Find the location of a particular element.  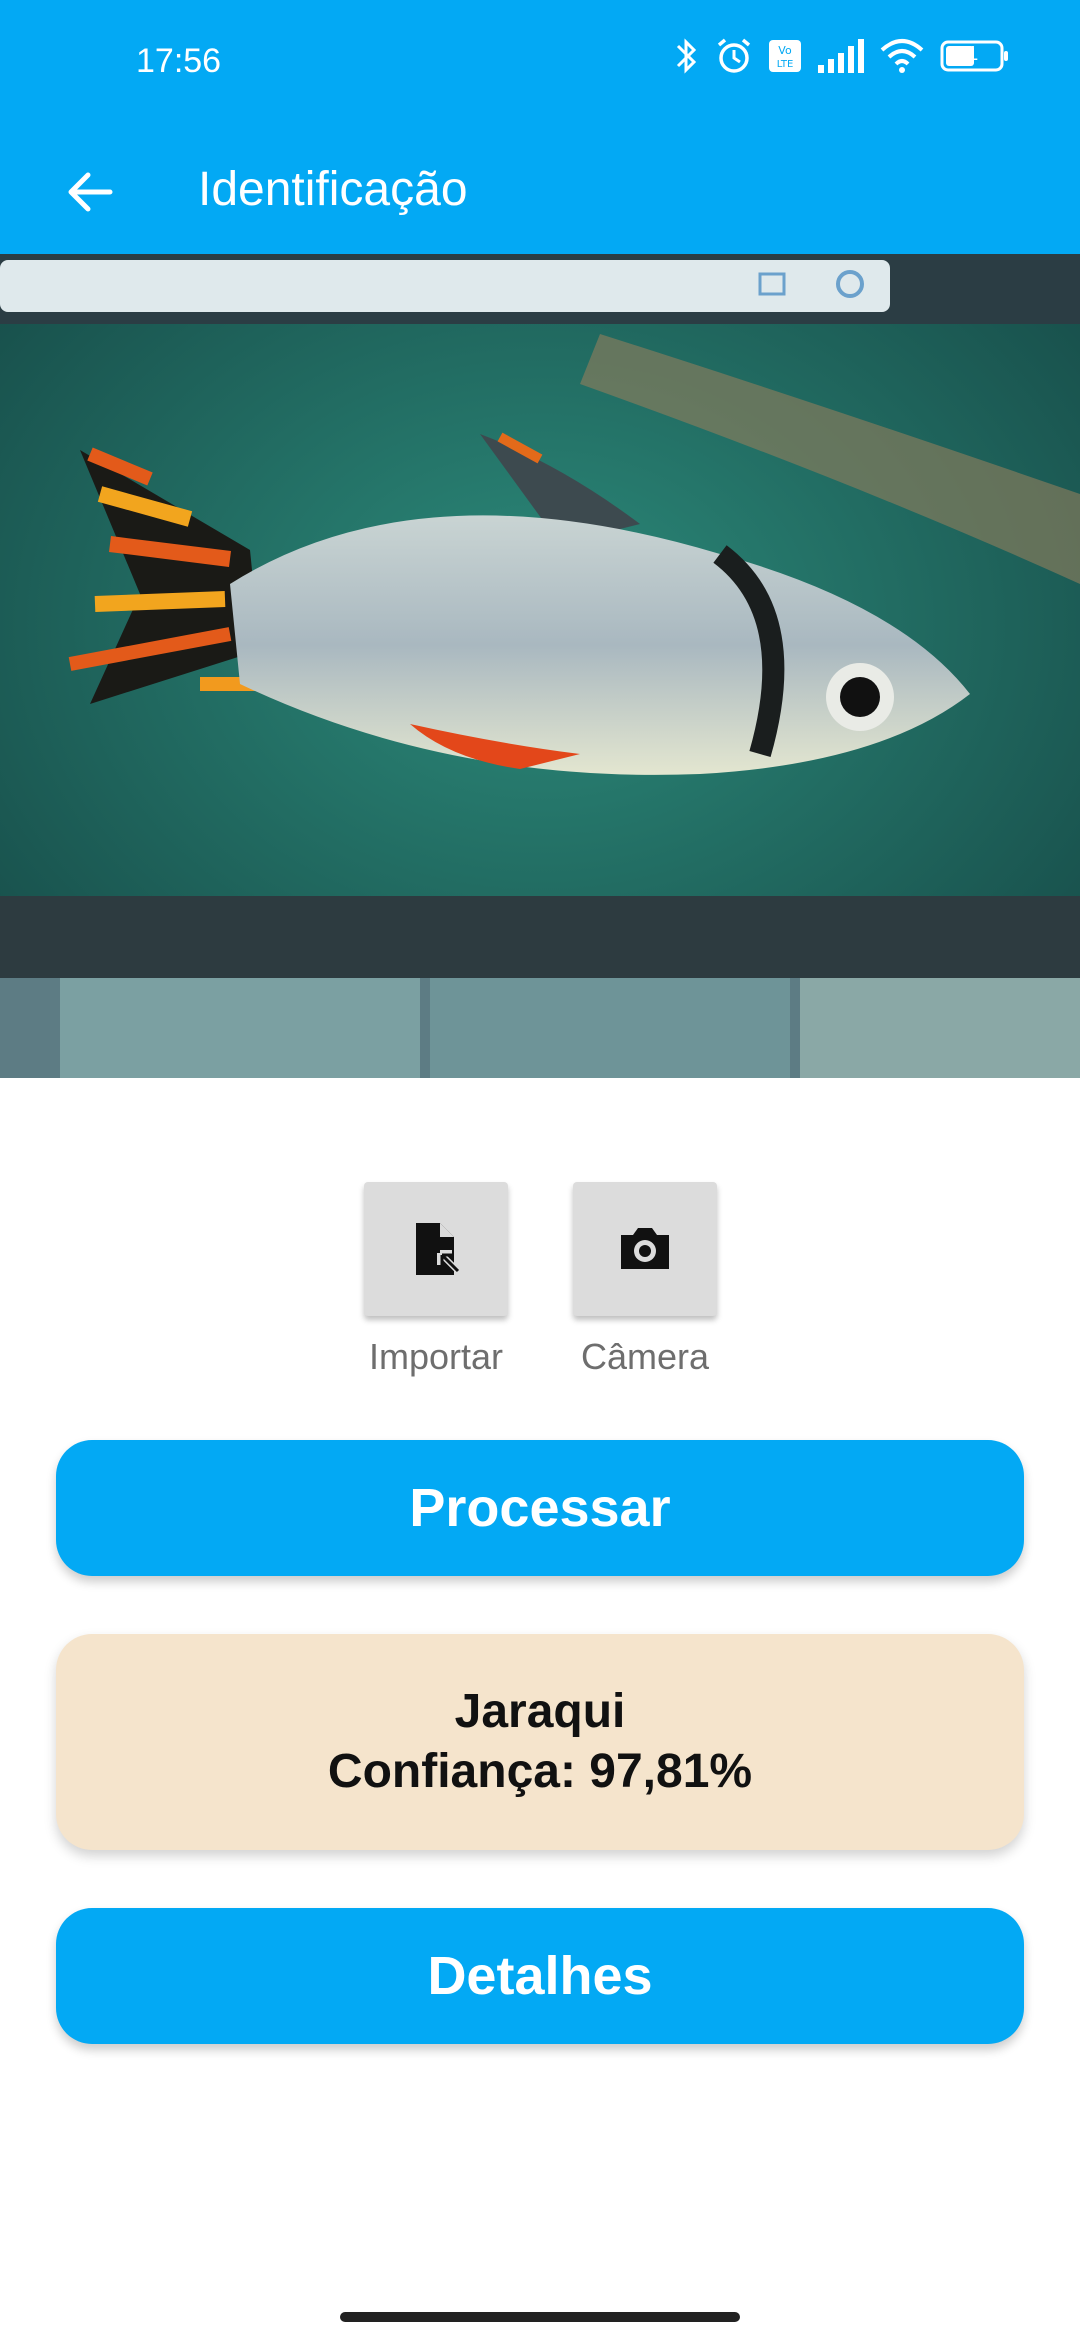

camera-button is located at coordinates (645, 1249).